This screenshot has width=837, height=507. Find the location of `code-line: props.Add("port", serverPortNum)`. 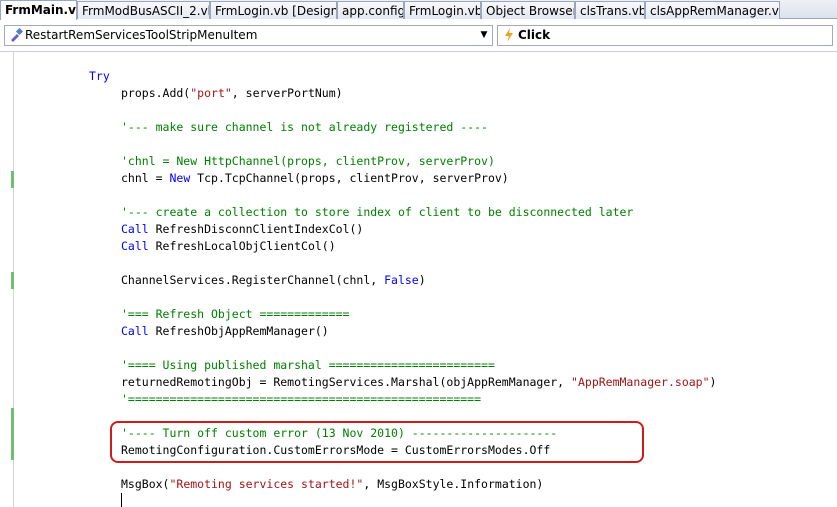

code-line: props.Add("port", serverPortNum) is located at coordinates (232, 93).